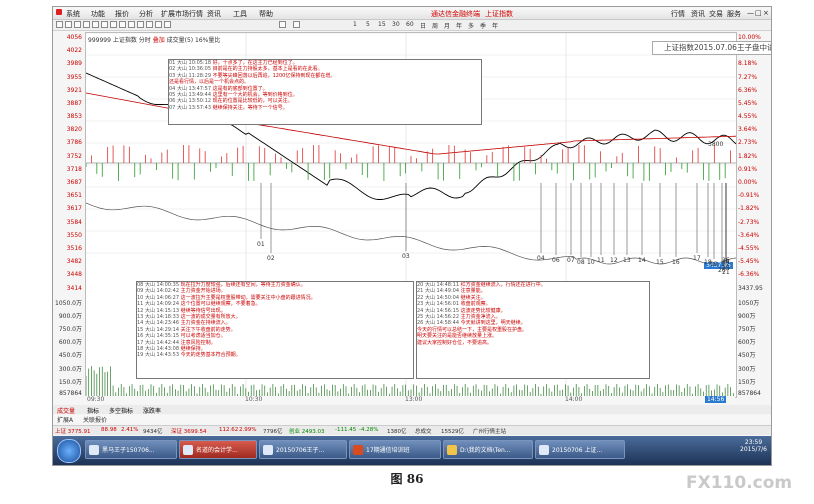  What do you see at coordinates (493, 323) in the screenshot?
I see `note-cell: 今天就讲到这里，明天继续。` at bounding box center [493, 323].